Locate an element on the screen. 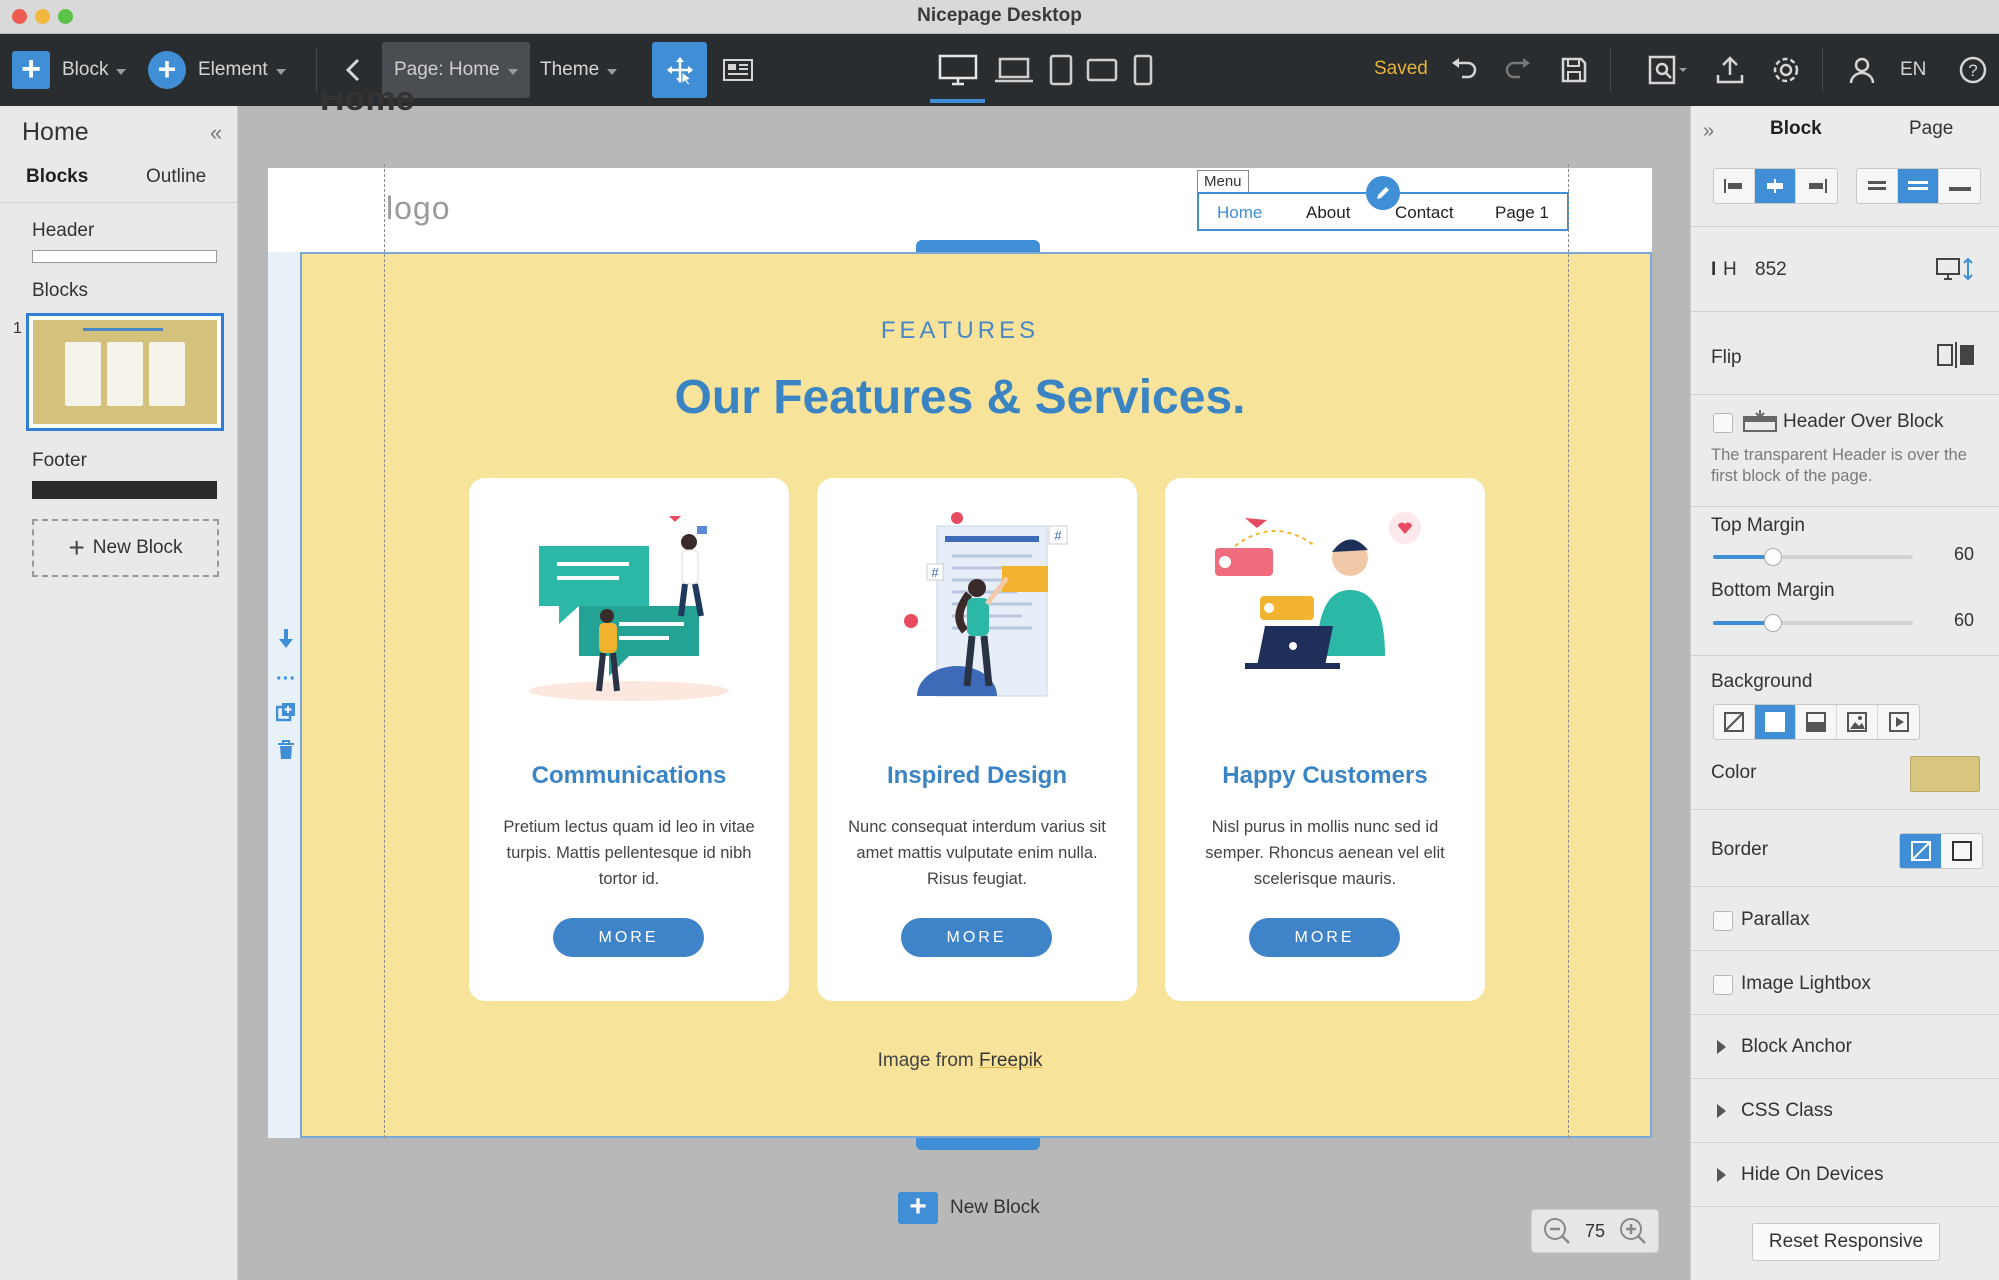 The image size is (1999, 1280). settings-button is located at coordinates (1786, 70).